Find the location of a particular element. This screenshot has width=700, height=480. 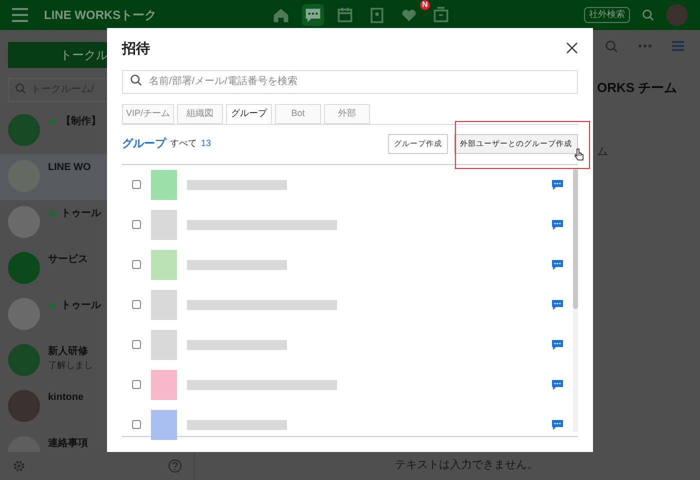

scrollbar is located at coordinates (575, 300).